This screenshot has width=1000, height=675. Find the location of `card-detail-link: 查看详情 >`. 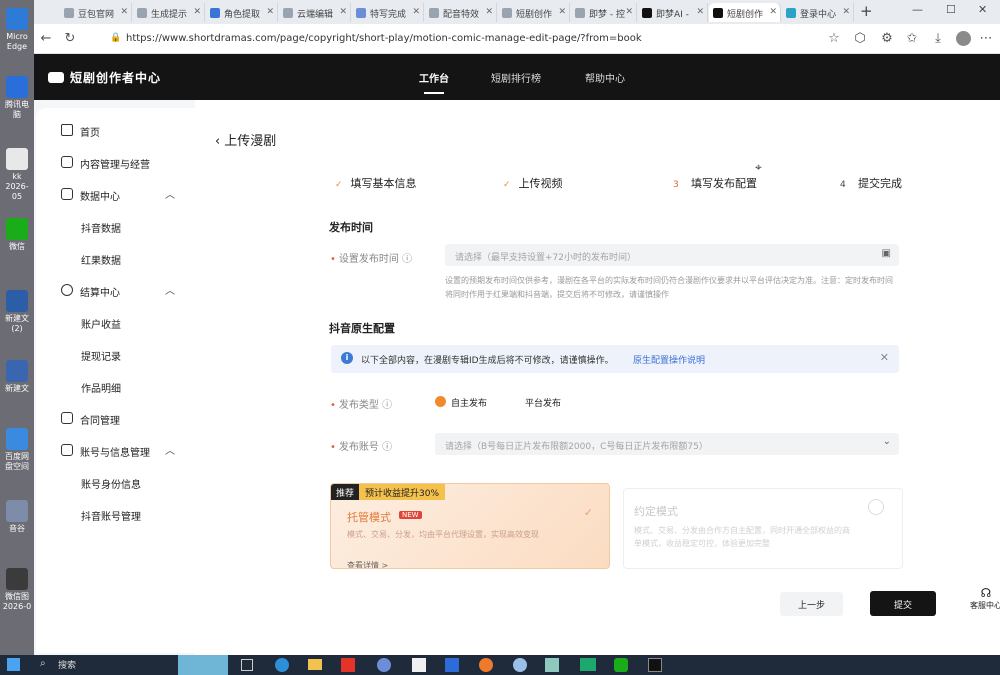

card-detail-link: 查看详情 > is located at coordinates (367, 564).